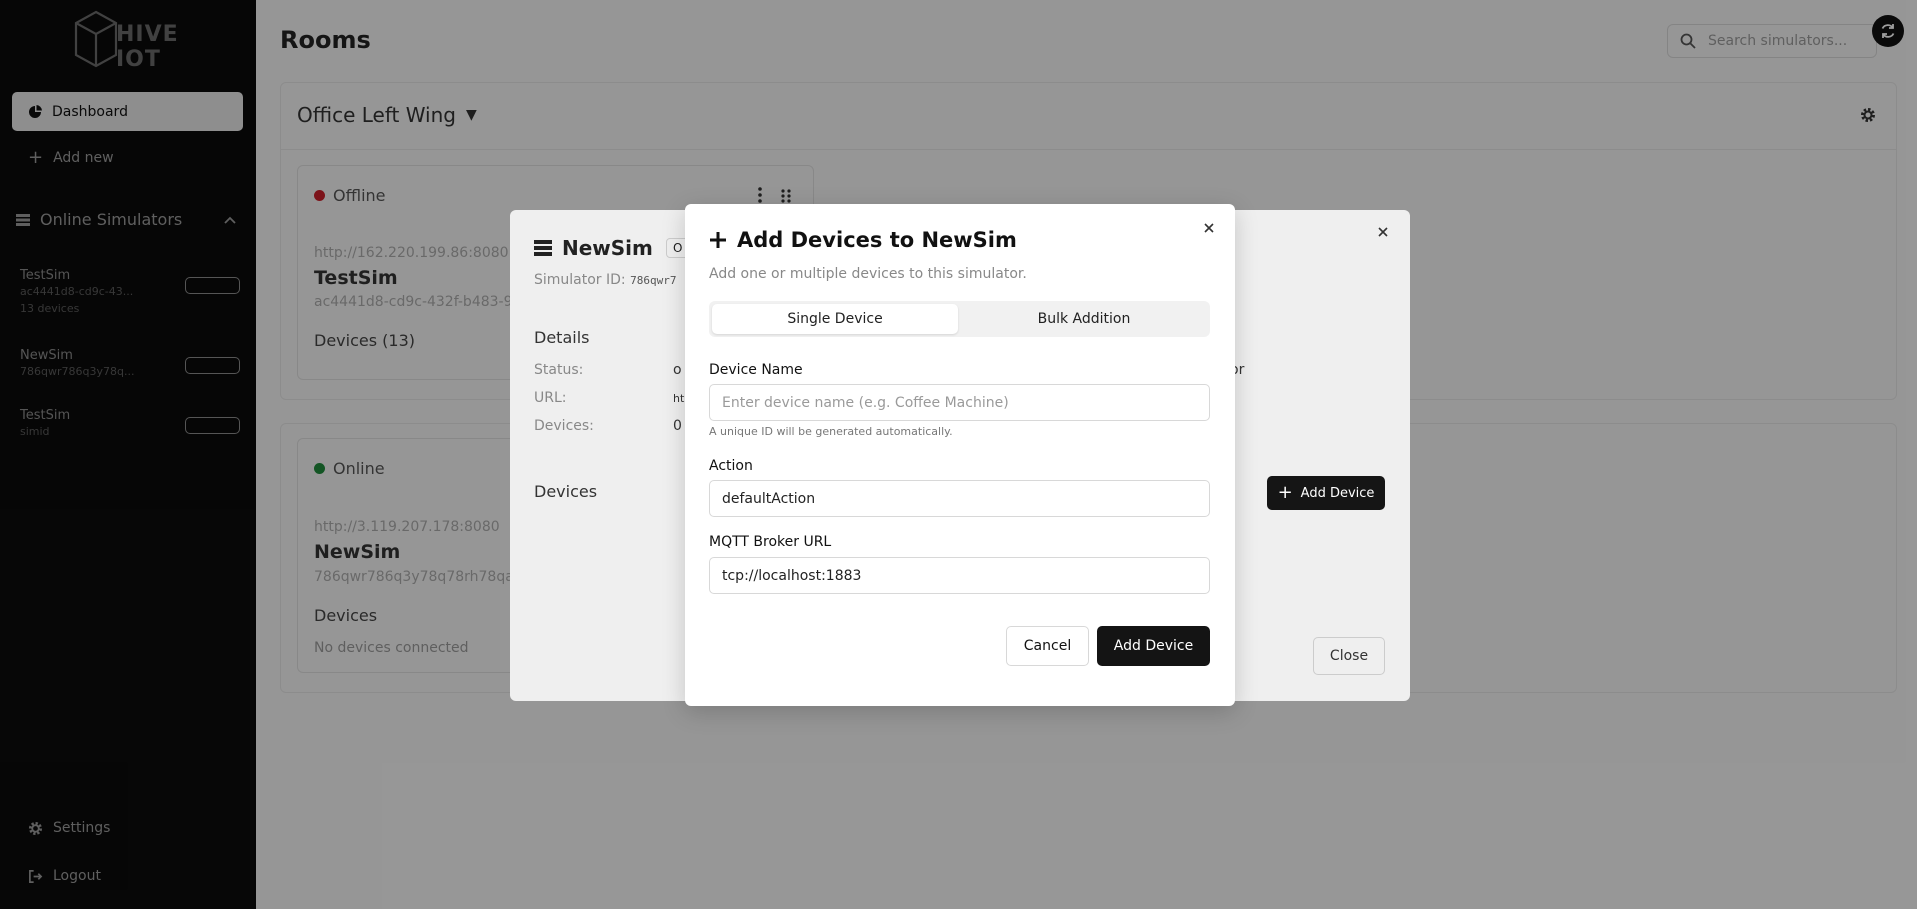  Describe the element at coordinates (756, 370) in the screenshot. I see `device-name-label: Device Name` at that location.